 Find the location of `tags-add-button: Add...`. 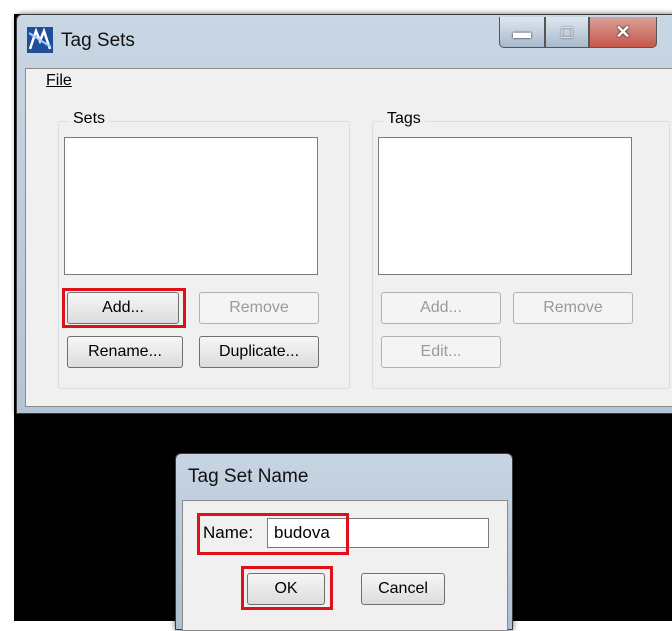

tags-add-button: Add... is located at coordinates (441, 308).